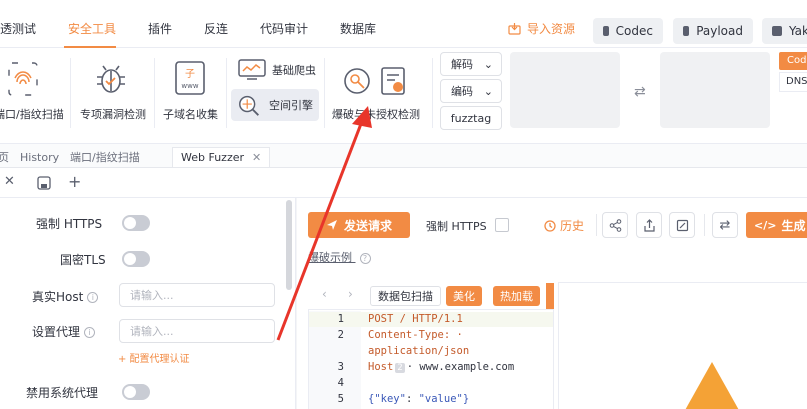  I want to click on proxy-auth-link: + 配置代理认证, so click(154, 357).